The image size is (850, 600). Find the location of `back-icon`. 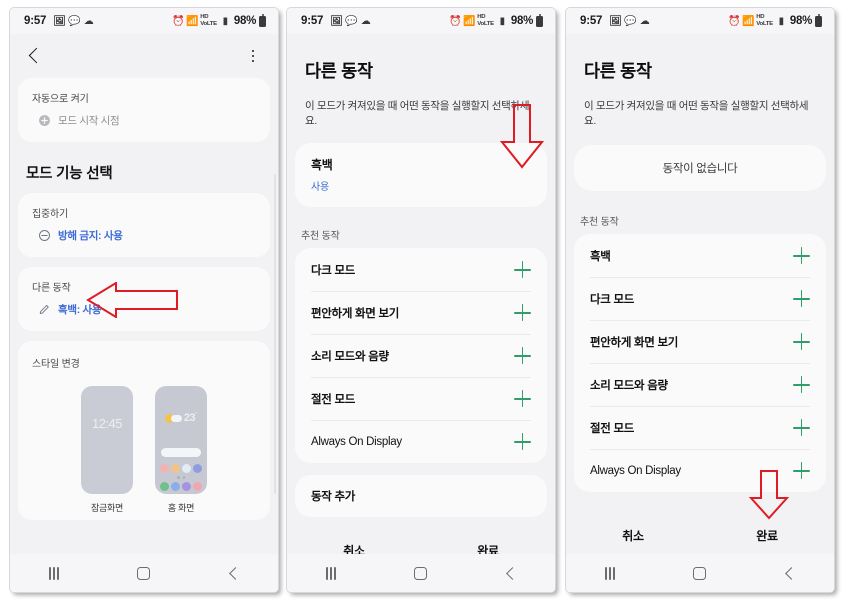

back-icon is located at coordinates (34, 56).